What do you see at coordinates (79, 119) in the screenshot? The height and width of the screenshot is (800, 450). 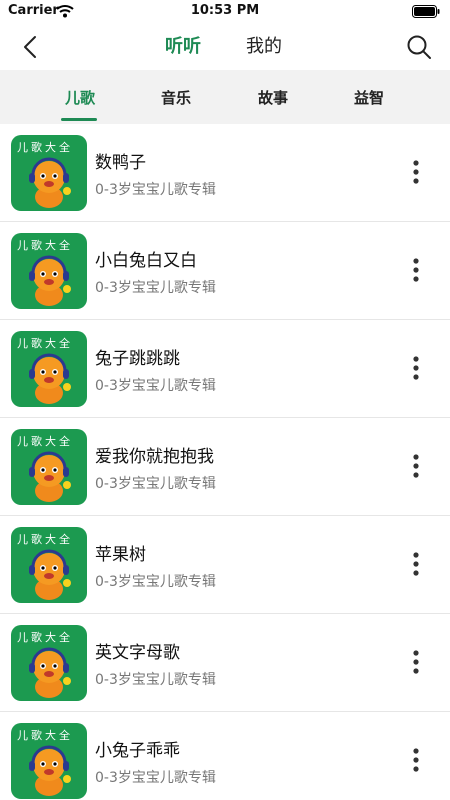 I see `active-tab-indicator` at bounding box center [79, 119].